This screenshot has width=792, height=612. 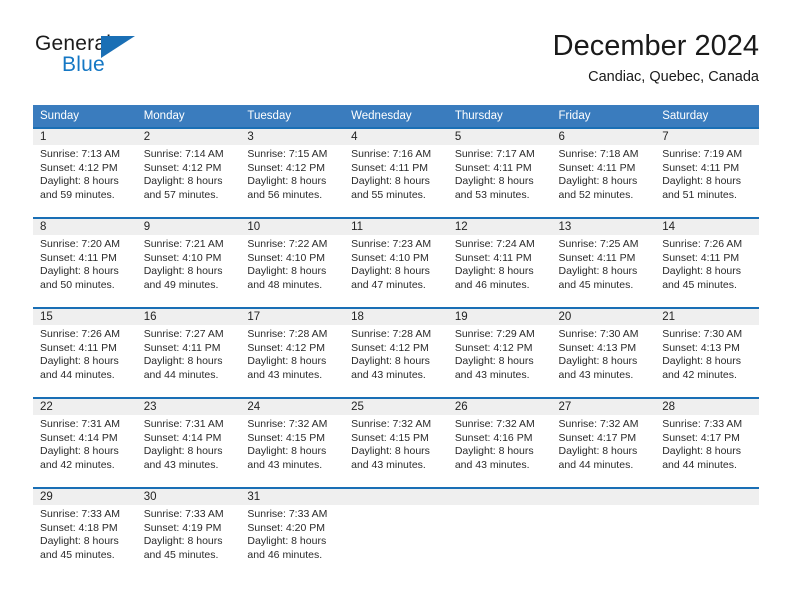 What do you see at coordinates (707, 116) in the screenshot?
I see `weekday-header-saturday: Saturday` at bounding box center [707, 116].